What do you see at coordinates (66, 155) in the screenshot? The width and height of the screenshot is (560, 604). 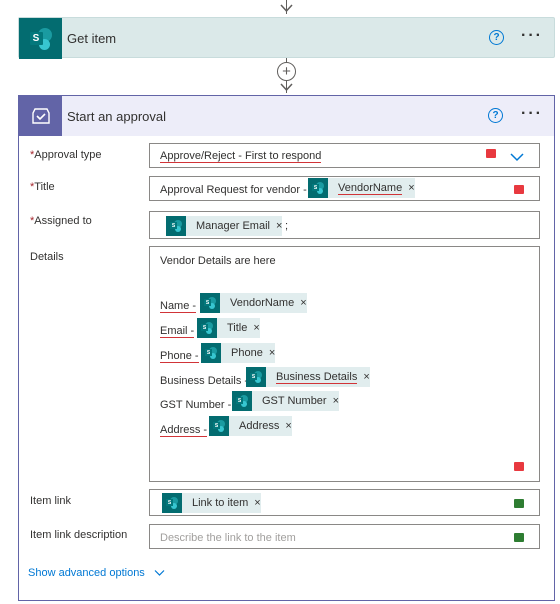 I see `approval-type-label: *Approval type` at bounding box center [66, 155].